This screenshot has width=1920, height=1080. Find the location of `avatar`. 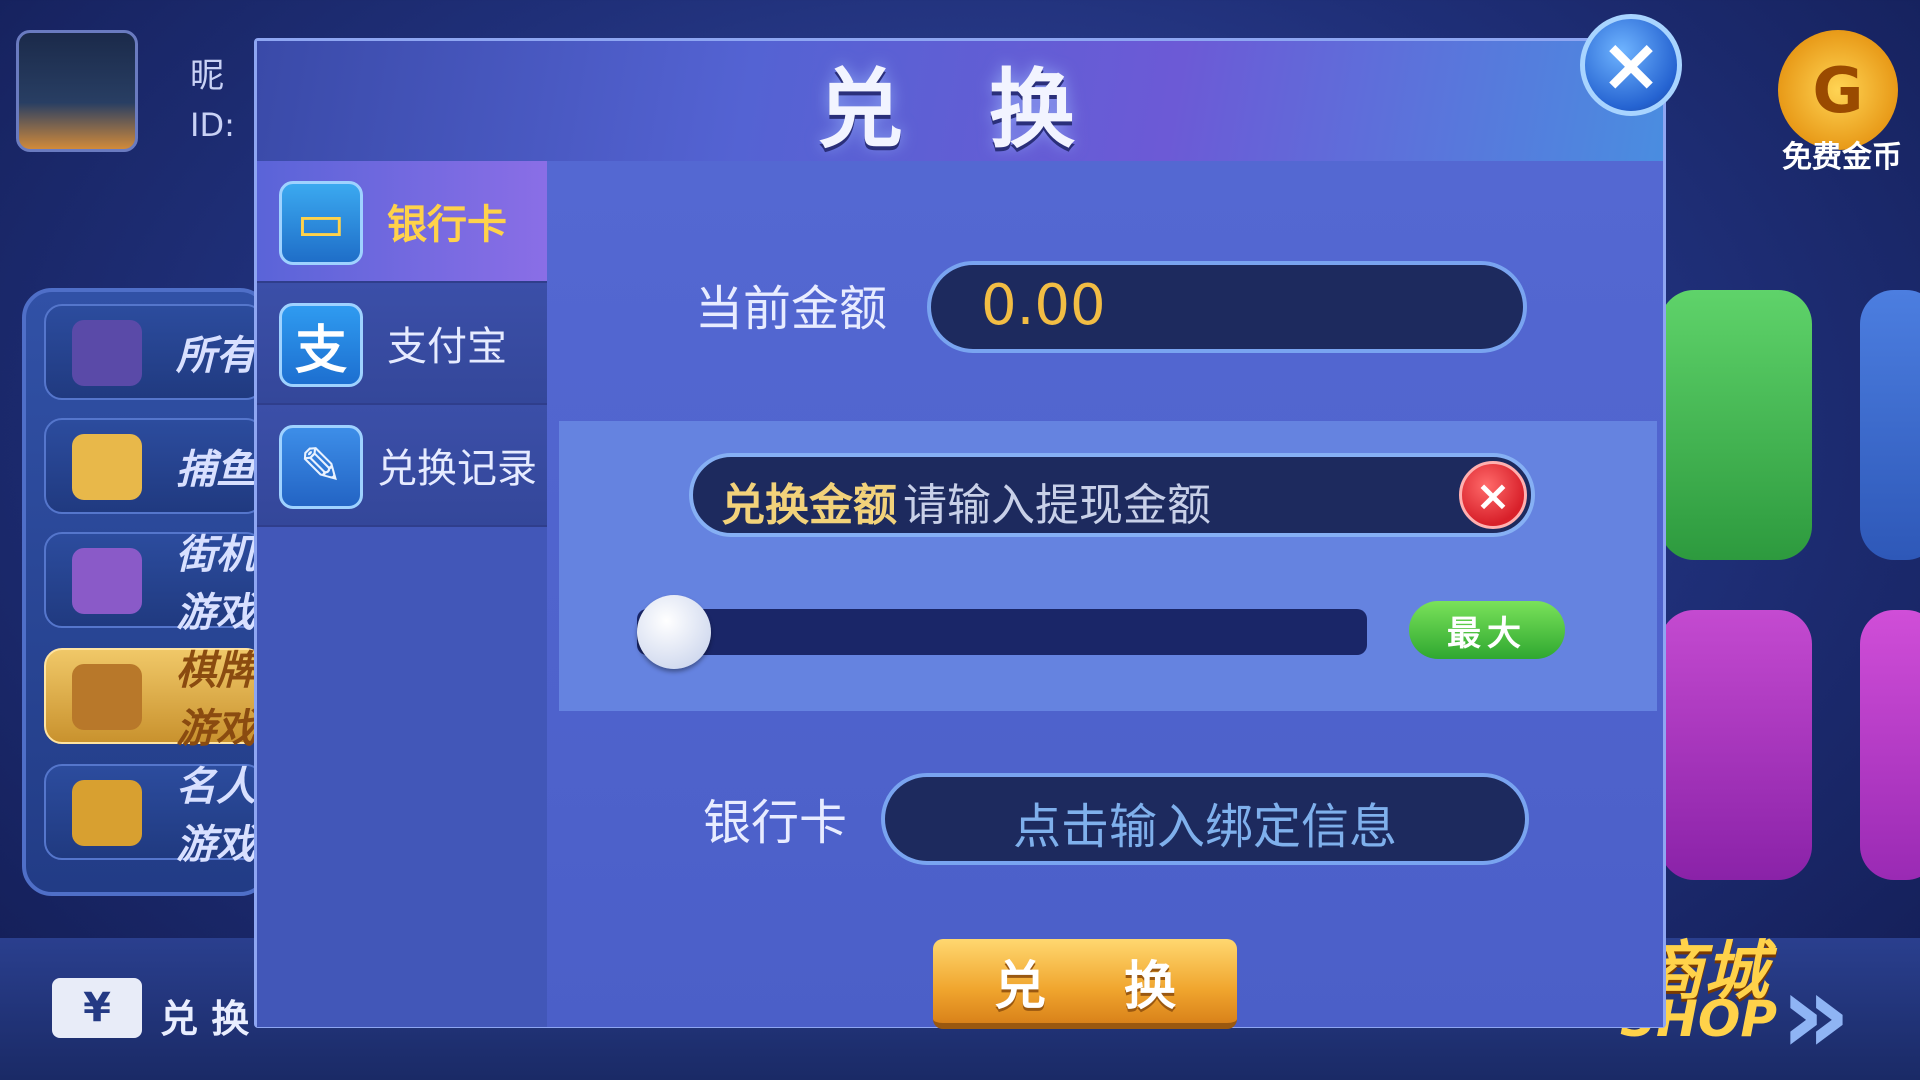

avatar is located at coordinates (77, 91).